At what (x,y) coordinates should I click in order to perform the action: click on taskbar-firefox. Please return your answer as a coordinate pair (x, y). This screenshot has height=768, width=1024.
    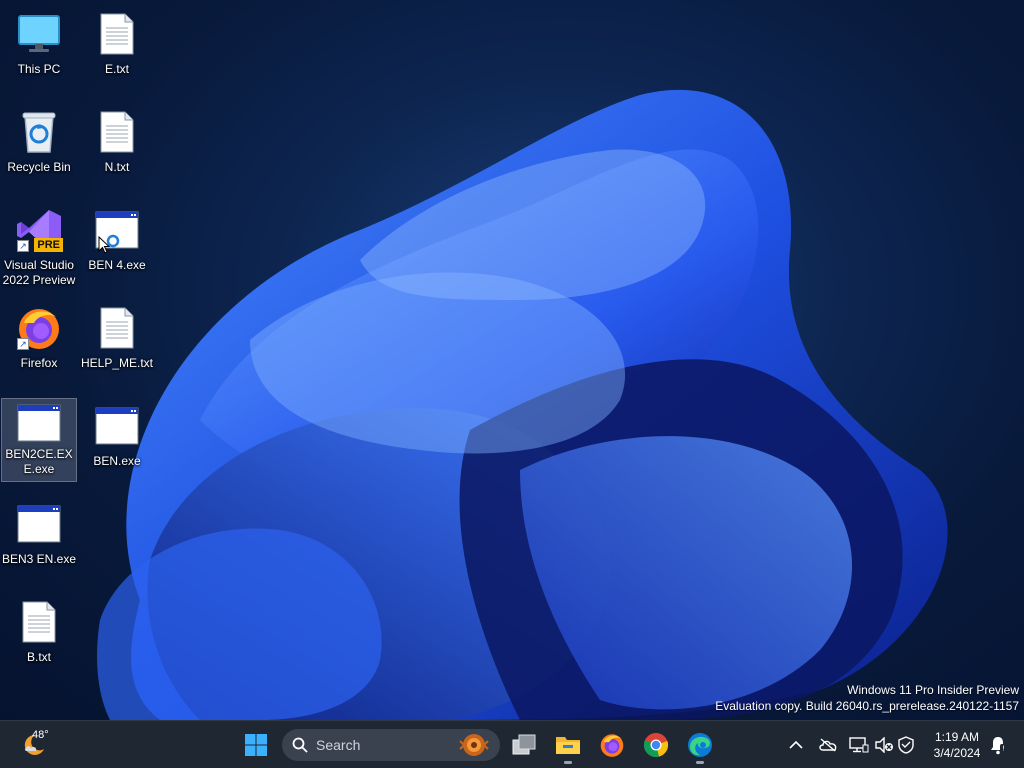
    Looking at the image, I should click on (612, 745).